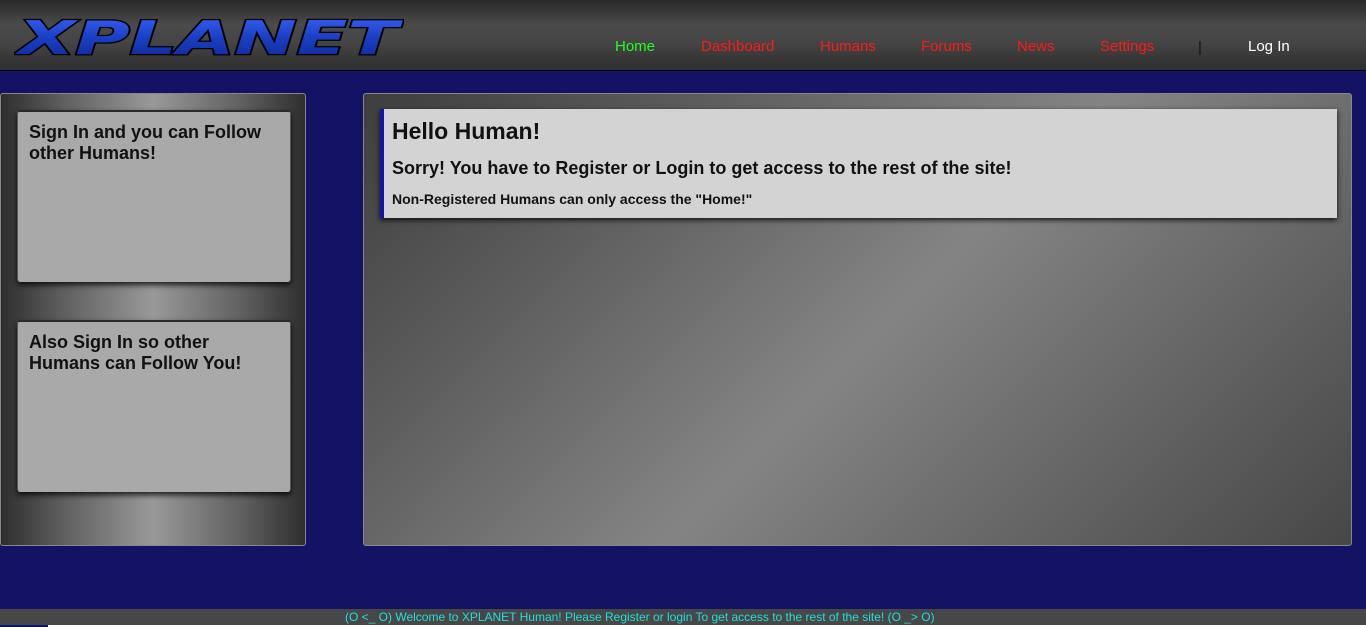 The height and width of the screenshot is (627, 1366). What do you see at coordinates (145, 142) in the screenshot?
I see `follow-card-text: Sign In and you can Follow other Humans!` at bounding box center [145, 142].